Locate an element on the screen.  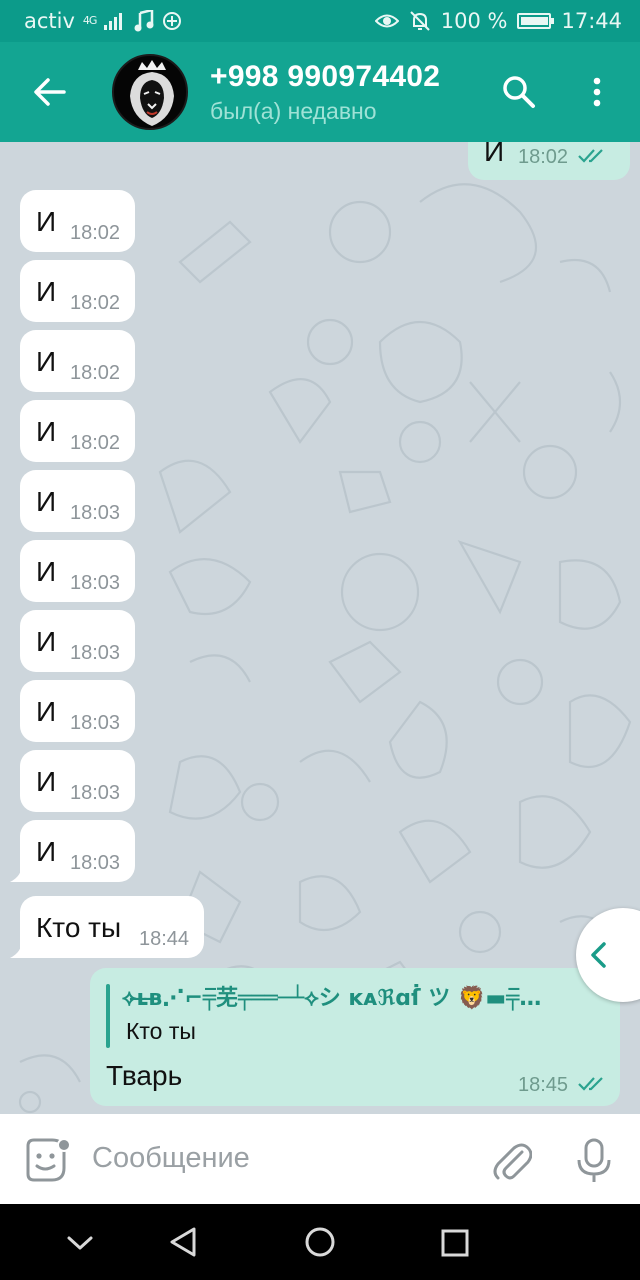
lion-king-avatar is located at coordinates (152, 93).